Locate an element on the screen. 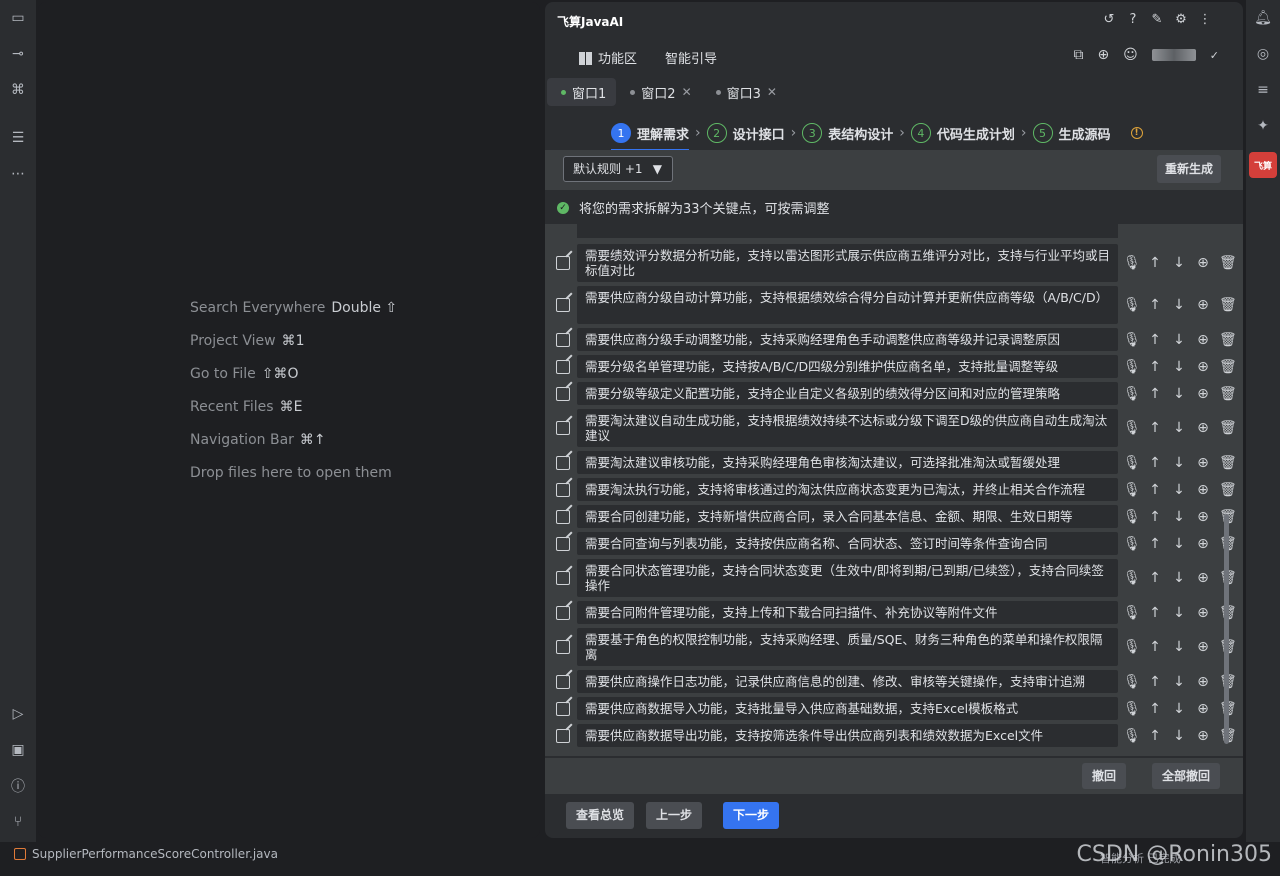 Image resolution: width=1280 pixels, height=876 pixels. terminal-icon: ▣ is located at coordinates (18, 750).